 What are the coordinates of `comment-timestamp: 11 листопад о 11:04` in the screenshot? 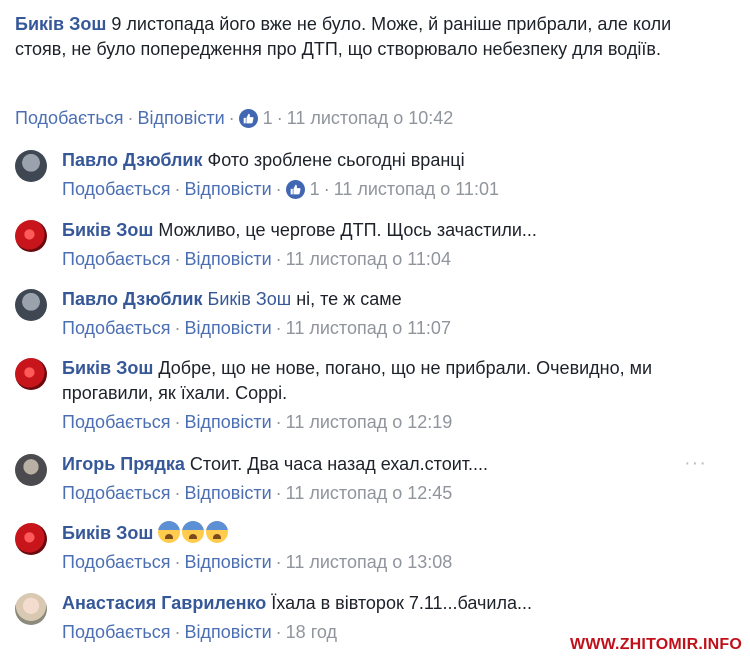 It's located at (368, 259).